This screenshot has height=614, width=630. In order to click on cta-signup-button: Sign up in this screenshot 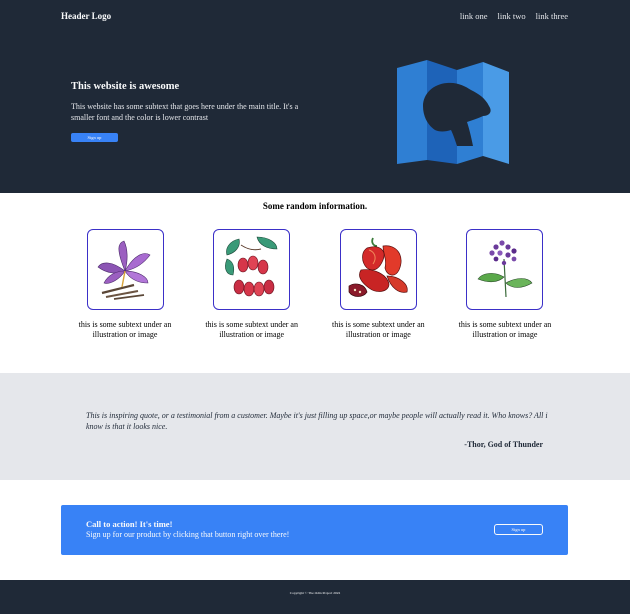, I will do `click(518, 529)`.